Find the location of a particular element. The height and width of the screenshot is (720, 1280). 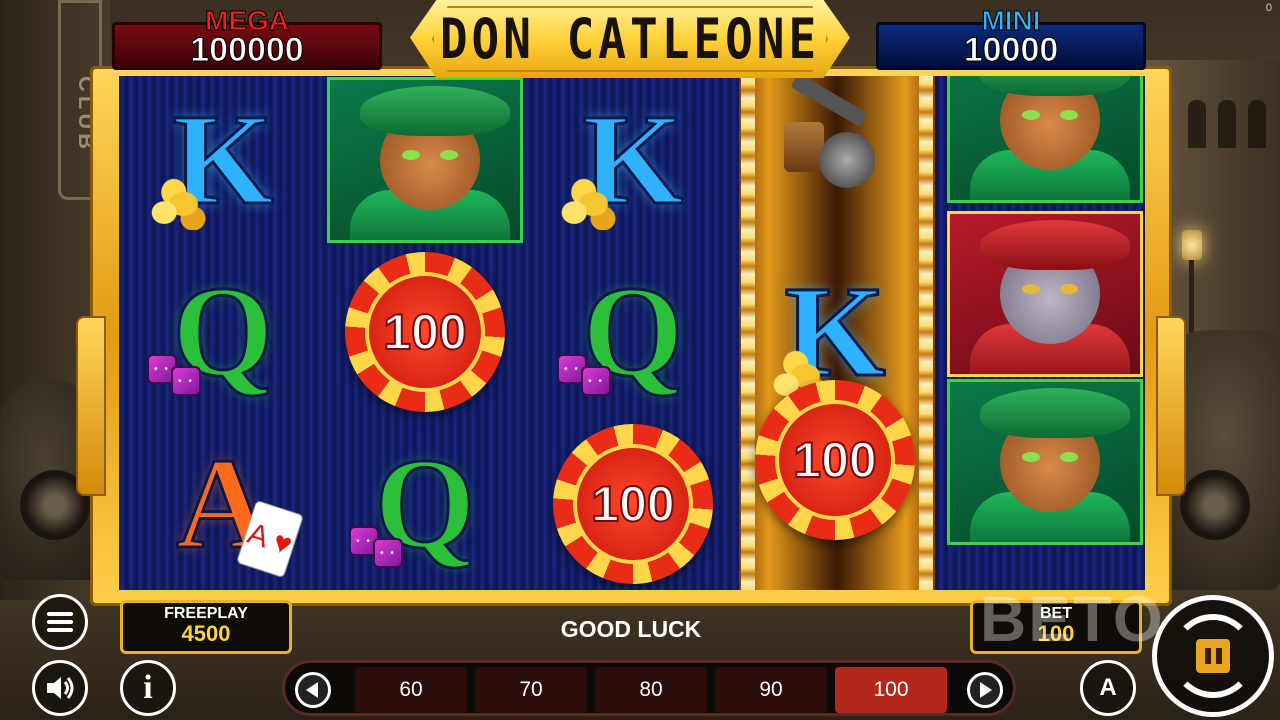

game-title: DON CATLEONE is located at coordinates (630, 39).